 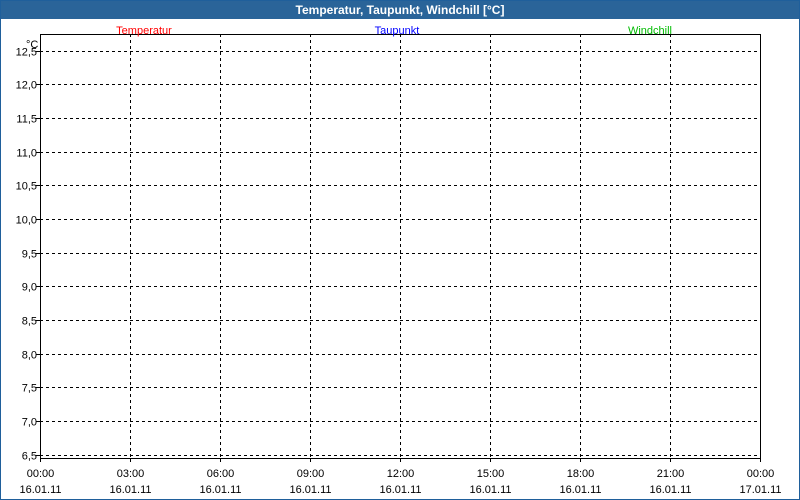 What do you see at coordinates (491, 474) in the screenshot?
I see `x-tick-label-time: 15:00` at bounding box center [491, 474].